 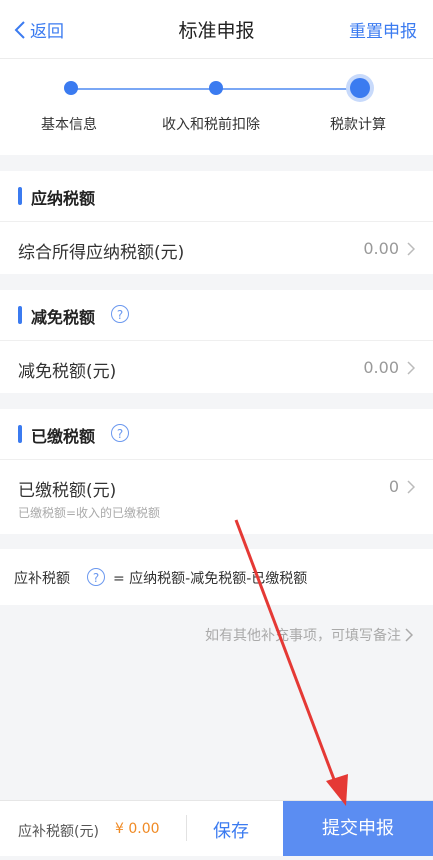 What do you see at coordinates (231, 830) in the screenshot?
I see `save-button: 保存` at bounding box center [231, 830].